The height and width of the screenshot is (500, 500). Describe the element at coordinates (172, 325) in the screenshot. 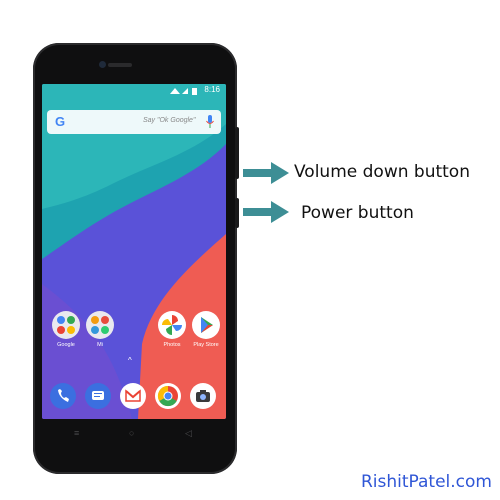

I see `photos-icon` at that location.